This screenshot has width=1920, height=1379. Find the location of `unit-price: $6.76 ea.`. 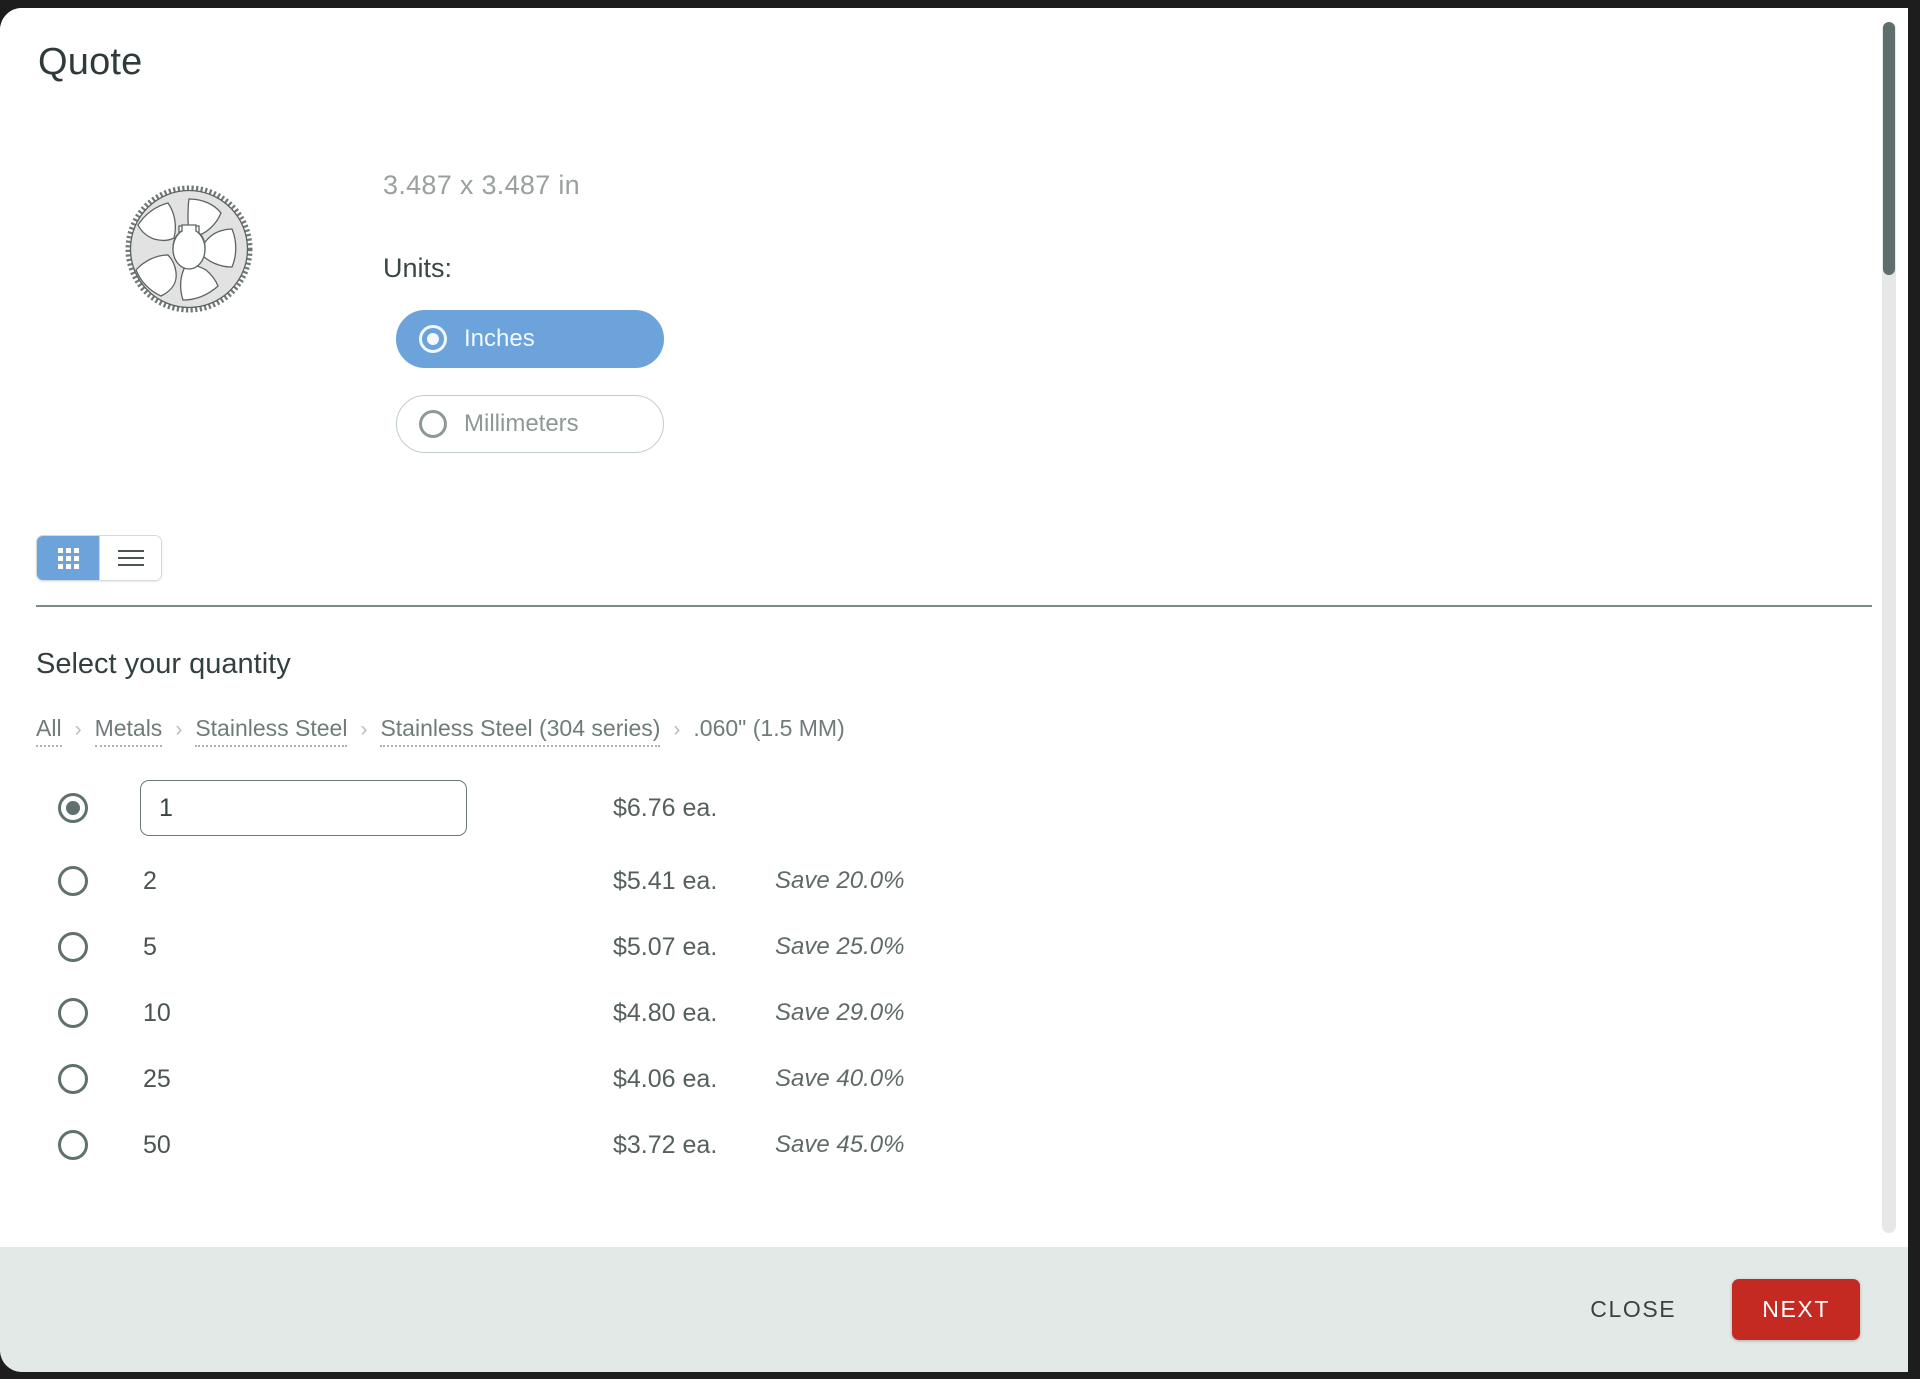

unit-price: $6.76 ea. is located at coordinates (665, 807).